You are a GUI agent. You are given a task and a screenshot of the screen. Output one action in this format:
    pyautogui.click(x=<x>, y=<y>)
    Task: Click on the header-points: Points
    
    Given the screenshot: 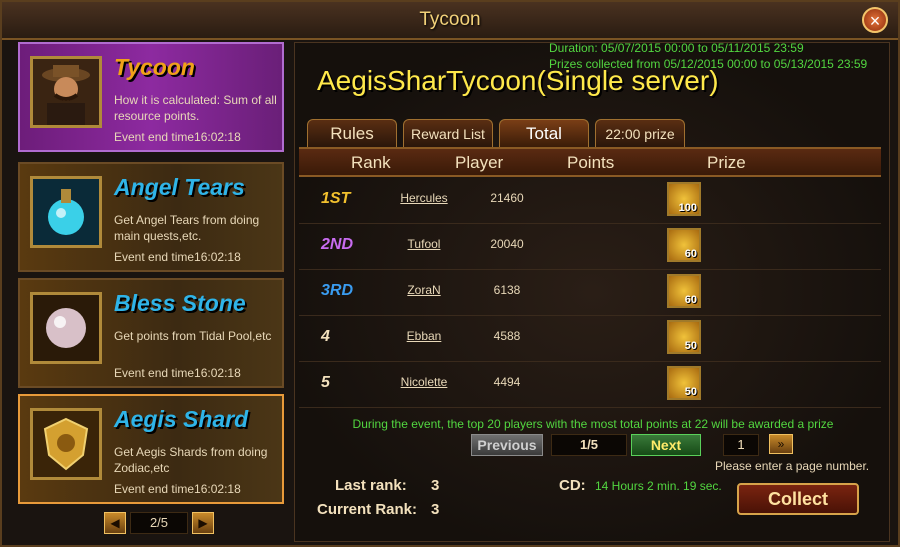 What is the action you would take?
    pyautogui.click(x=591, y=162)
    